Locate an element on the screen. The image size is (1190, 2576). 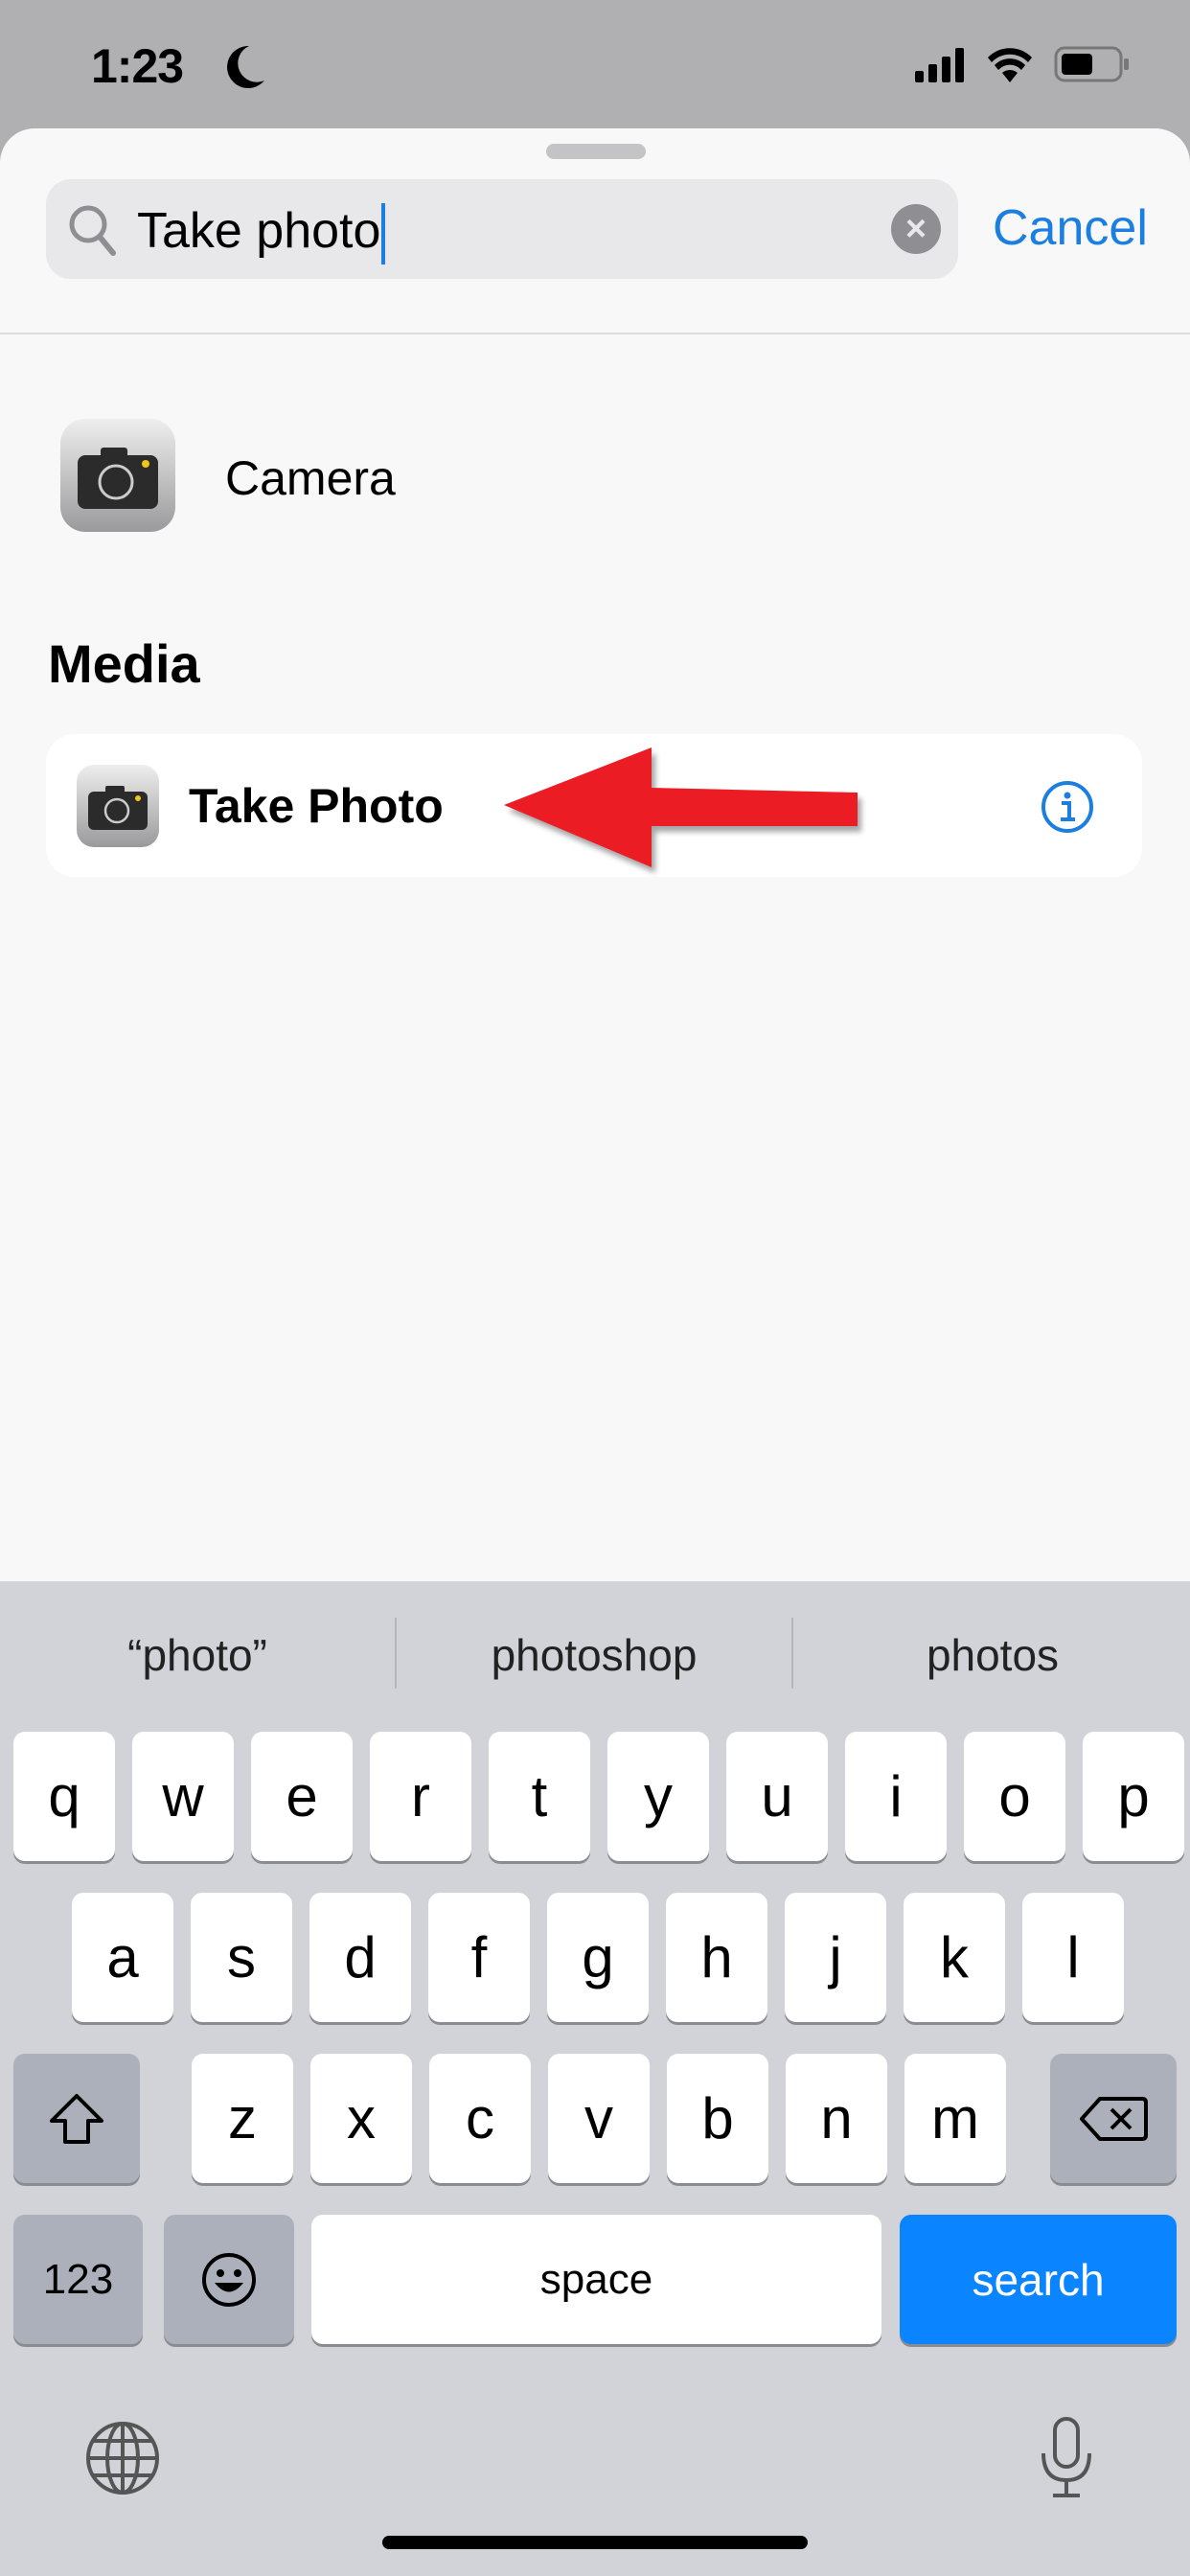
section-title-media: Media is located at coordinates (124, 663).